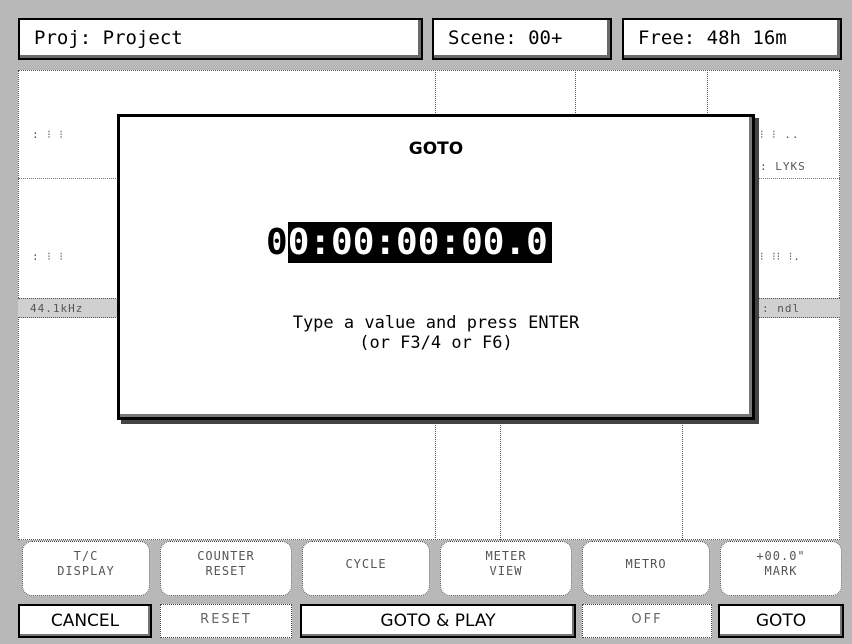 Image resolution: width=852 pixels, height=644 pixels. What do you see at coordinates (780, 134) in the screenshot?
I see `panel-row1-right-marks: ⁝ ⁝ ..` at bounding box center [780, 134].